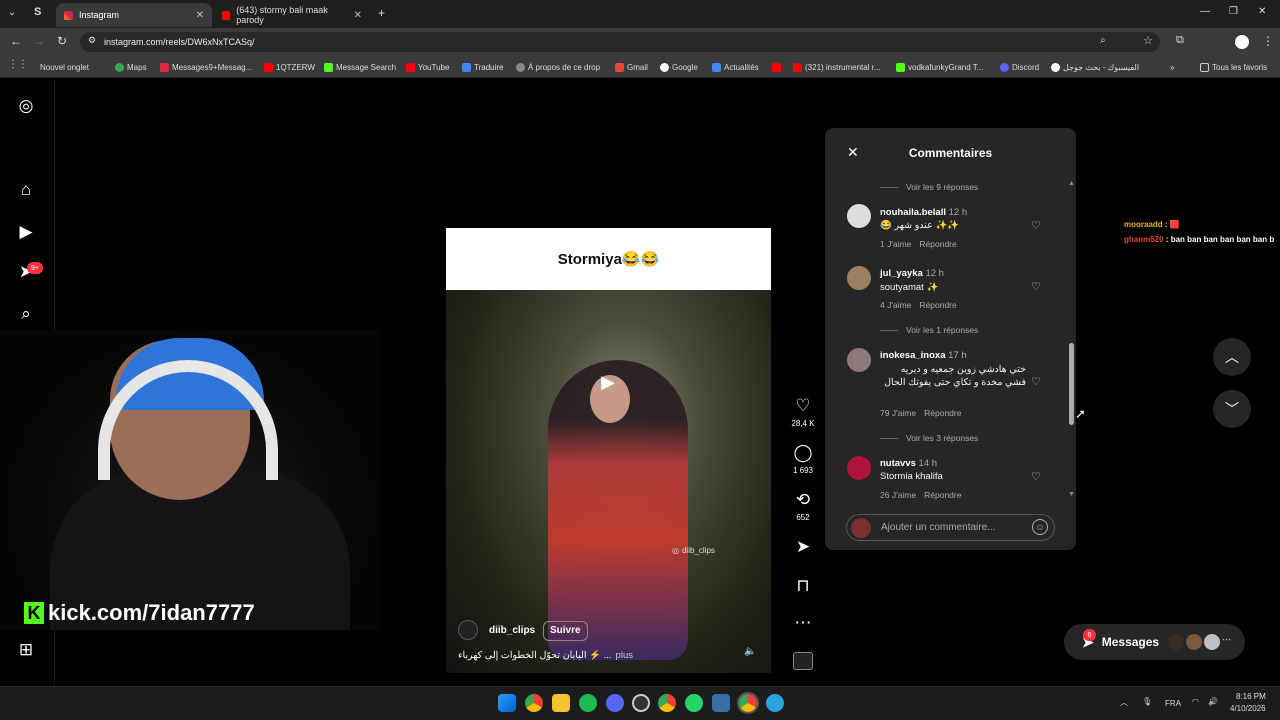 The width and height of the screenshot is (1280, 720). Describe the element at coordinates (1248, 708) in the screenshot. I see `clock-date: 4/10/2026` at that location.